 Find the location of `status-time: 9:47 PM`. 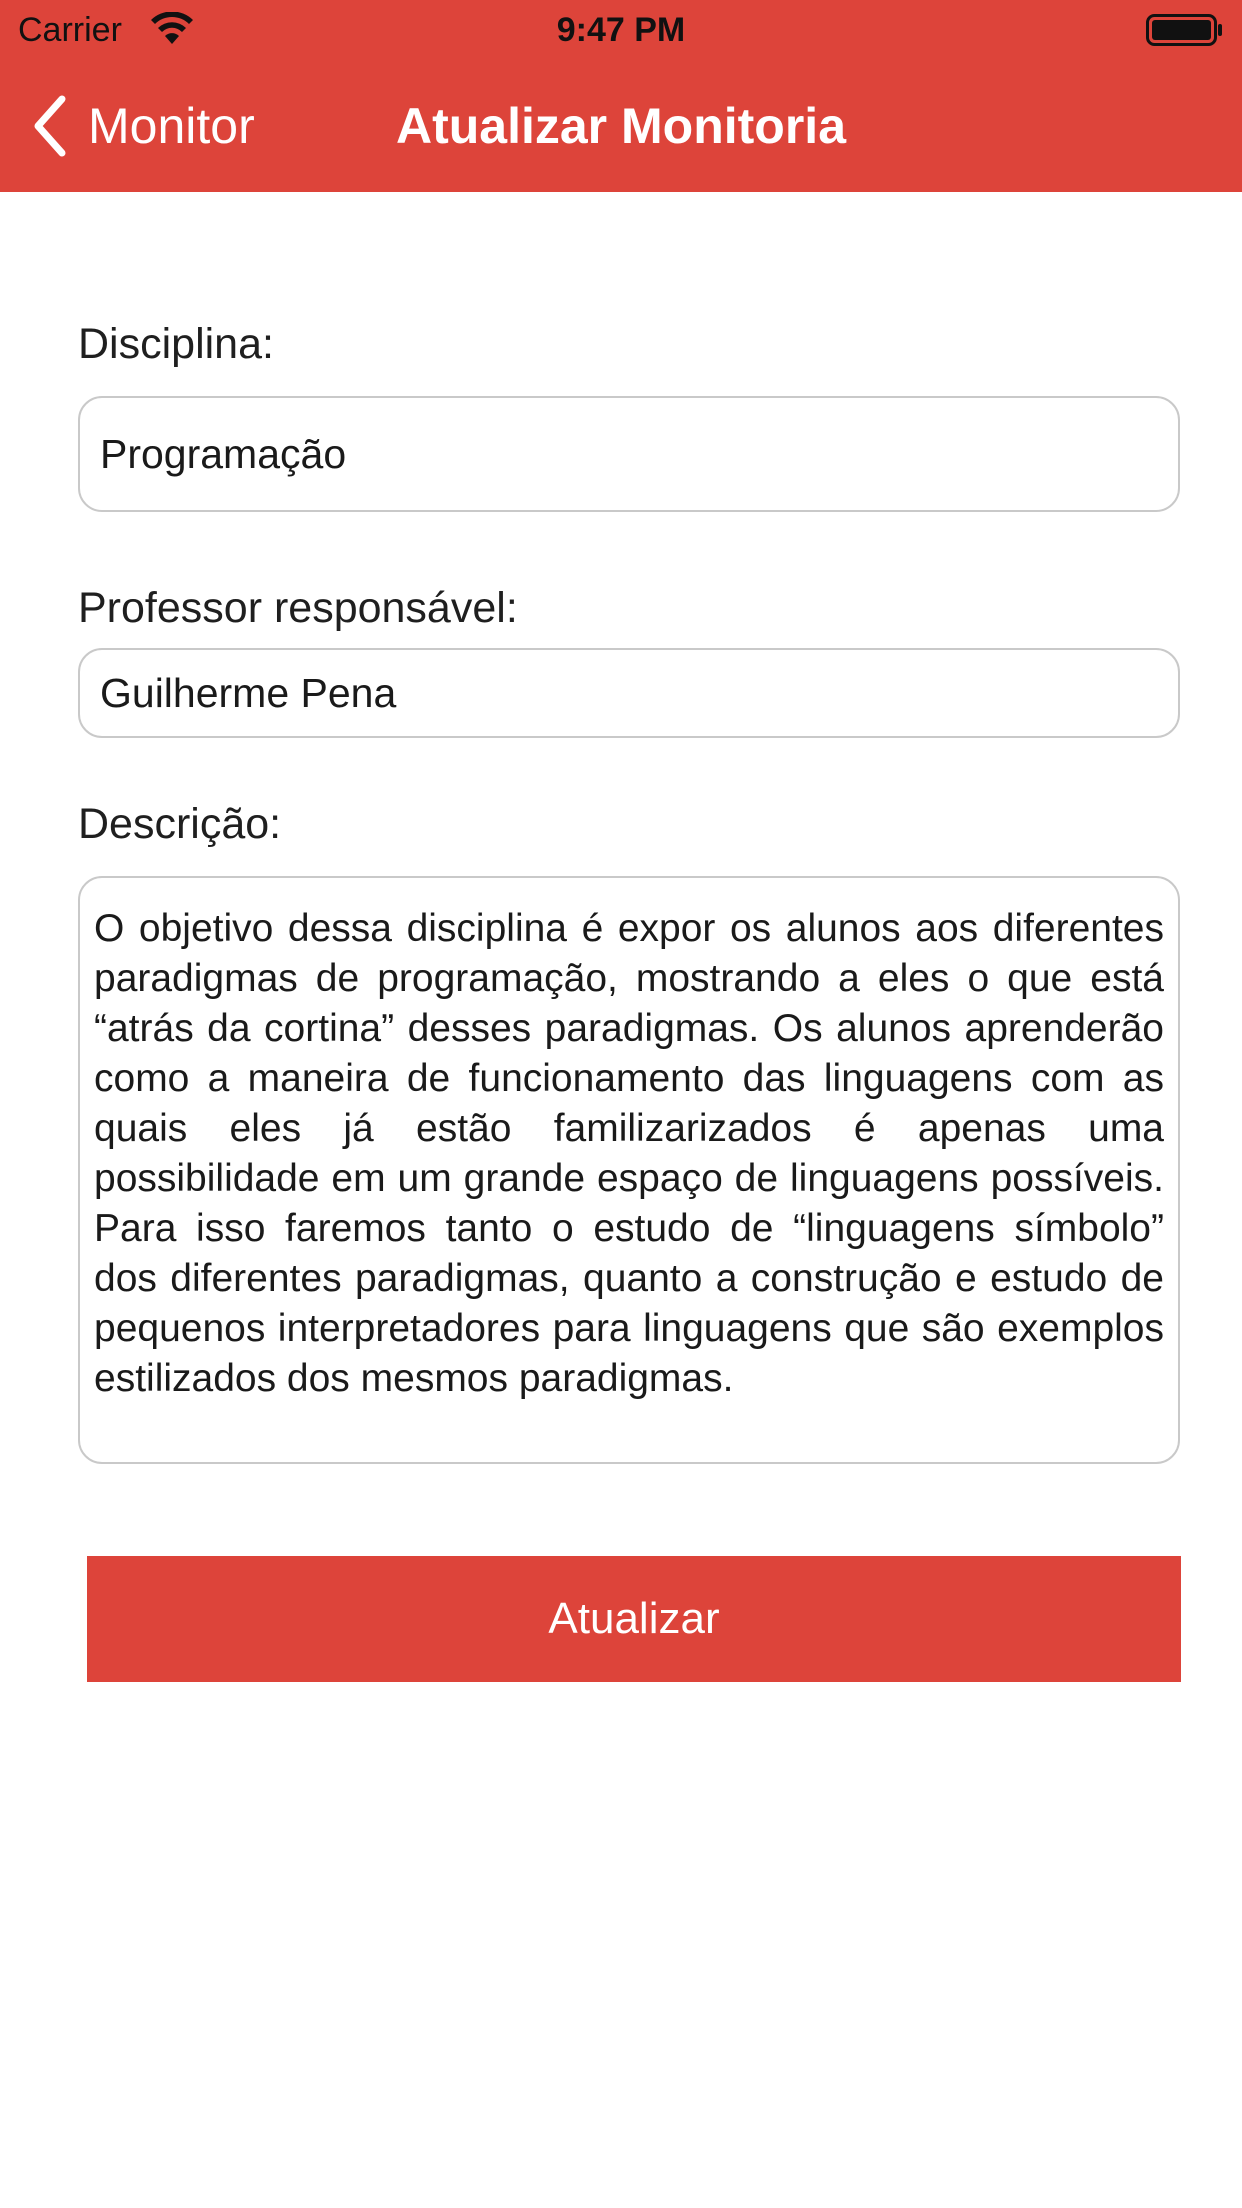

status-time: 9:47 PM is located at coordinates (621, 30).